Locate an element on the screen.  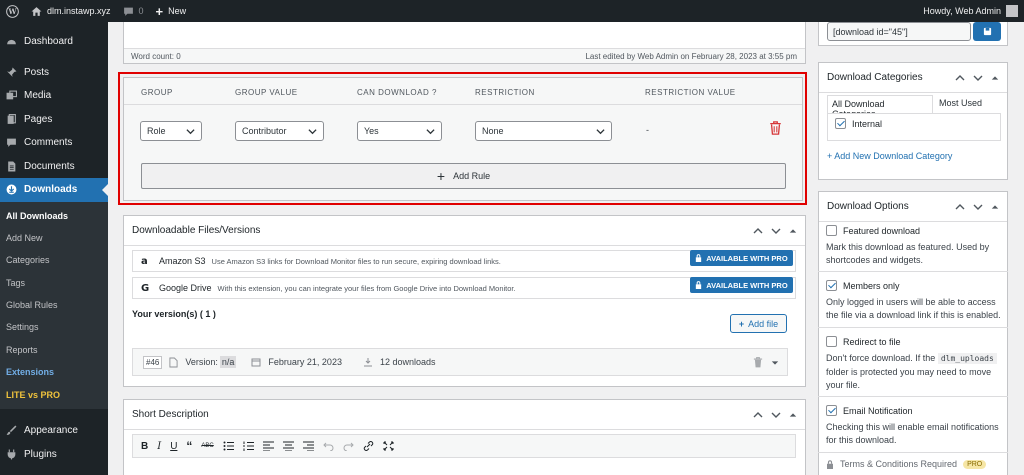
comments-link: 0 is located at coordinates (133, 11).